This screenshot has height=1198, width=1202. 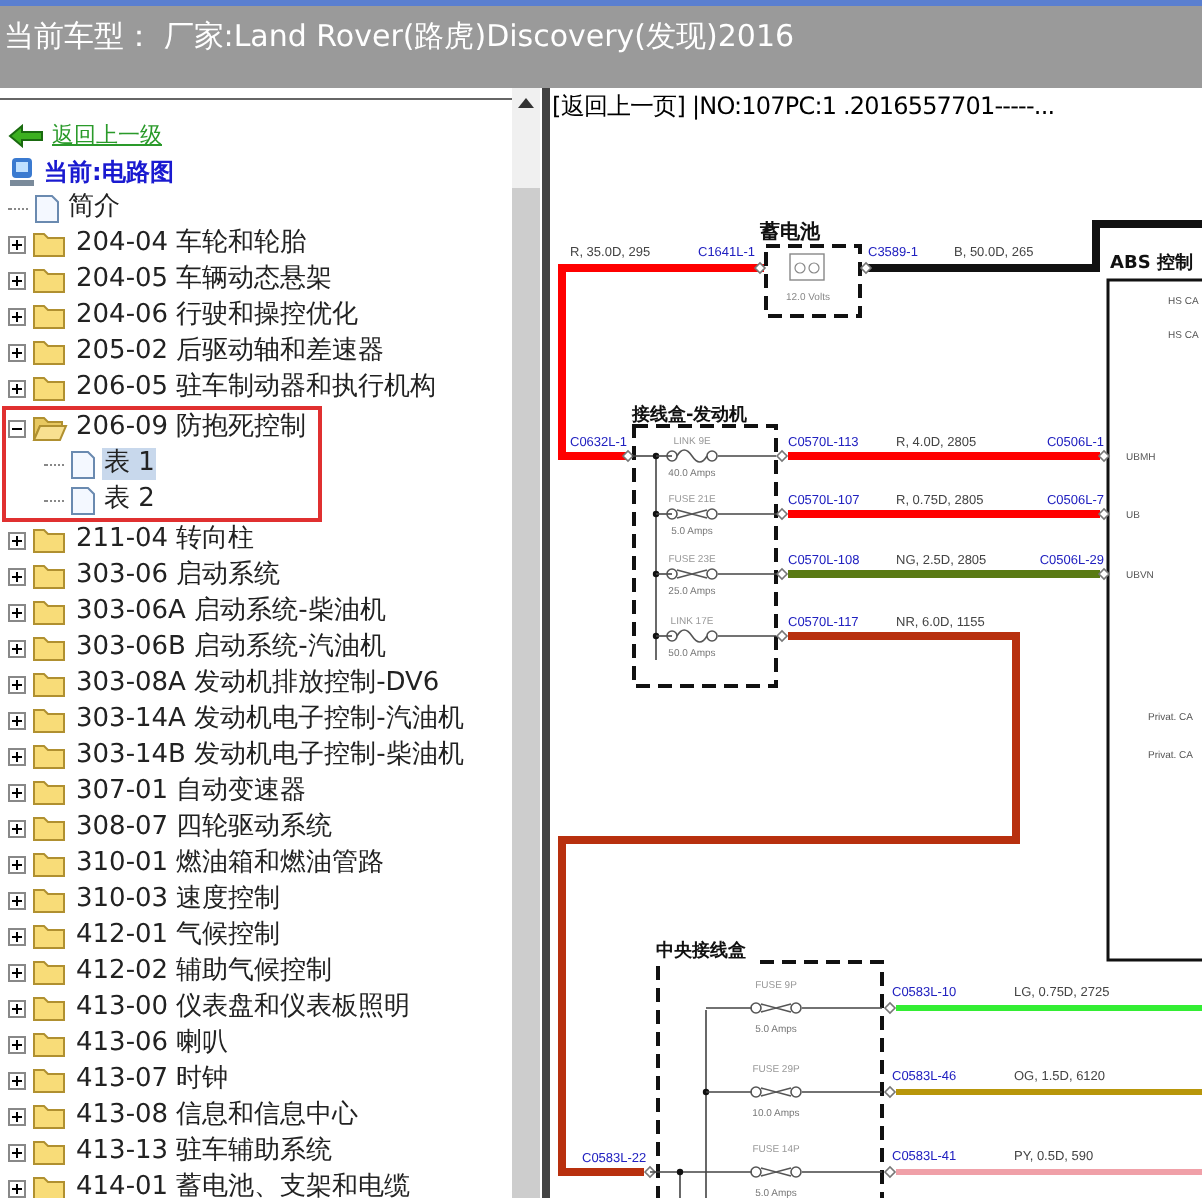 I want to click on tree-item-label: 303-14A 发动机电子控制-汽油机, so click(x=270, y=720).